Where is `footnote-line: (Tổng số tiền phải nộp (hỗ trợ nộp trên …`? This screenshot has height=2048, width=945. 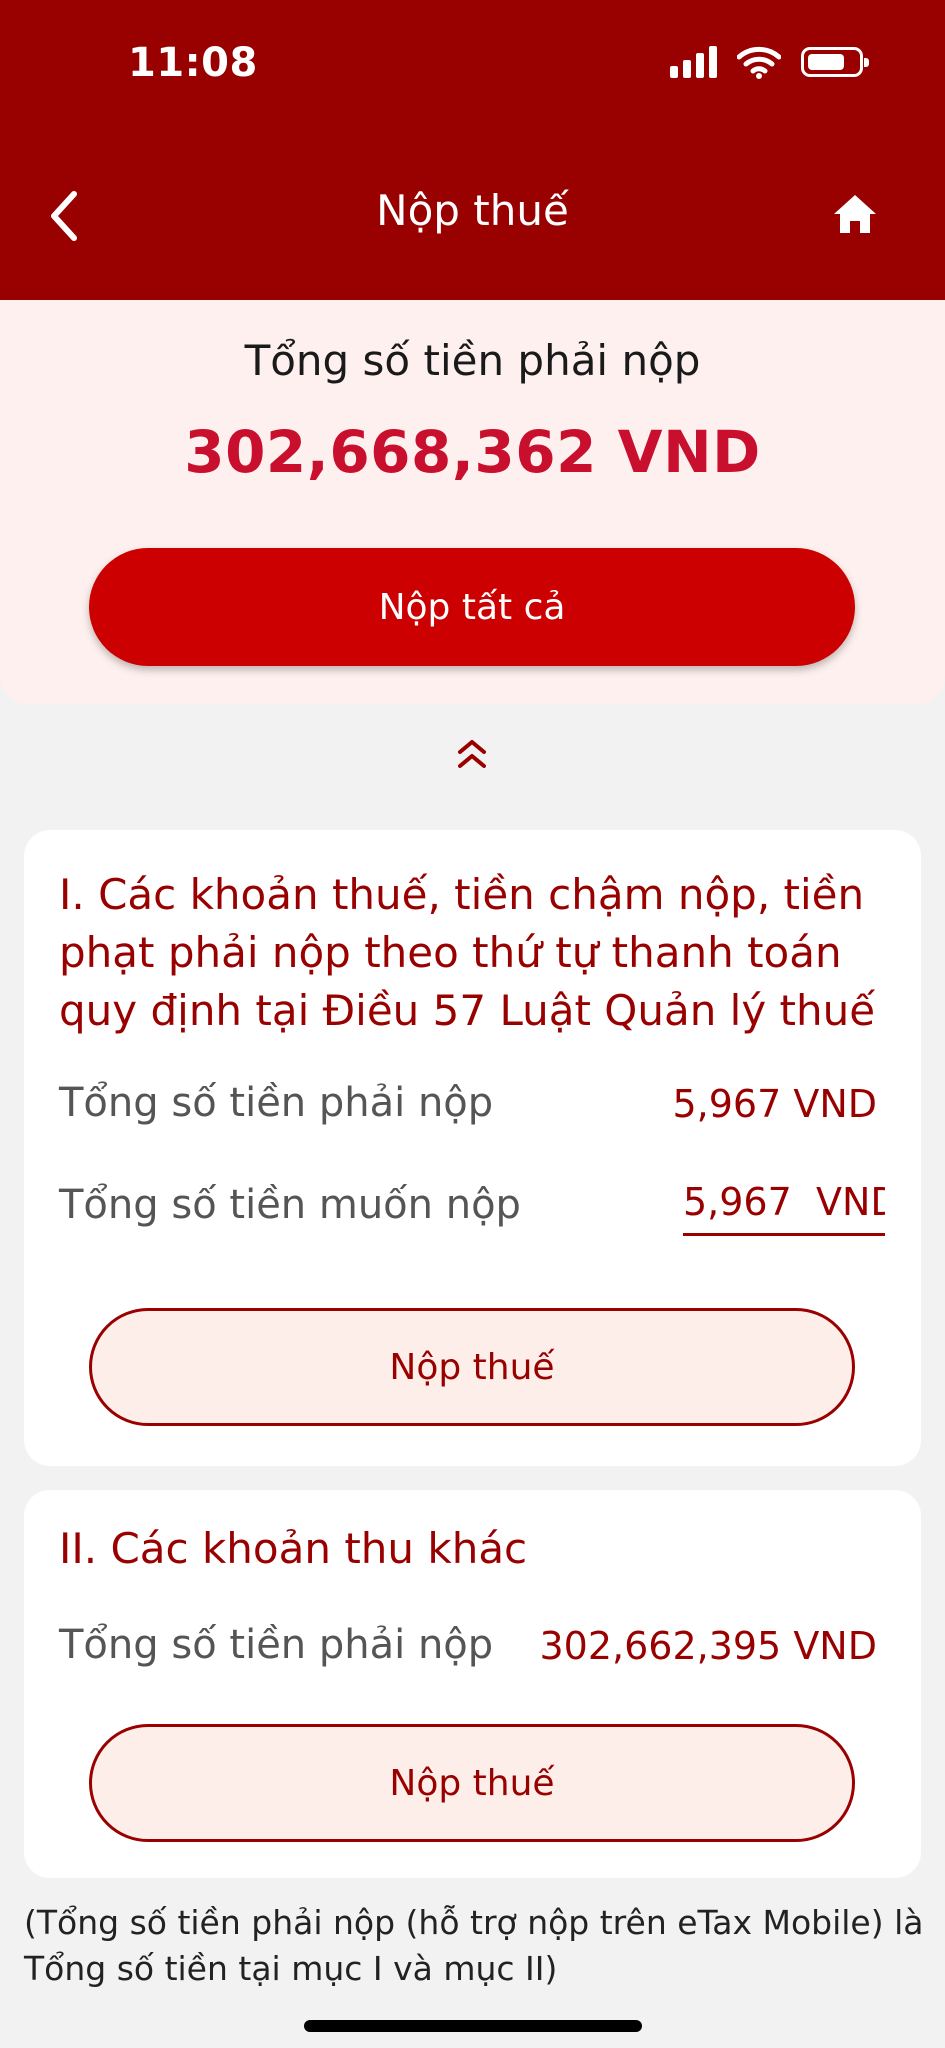
footnote-line: (Tổng số tiền phải nộp (hỗ trợ nộp trên … is located at coordinates (474, 1922).